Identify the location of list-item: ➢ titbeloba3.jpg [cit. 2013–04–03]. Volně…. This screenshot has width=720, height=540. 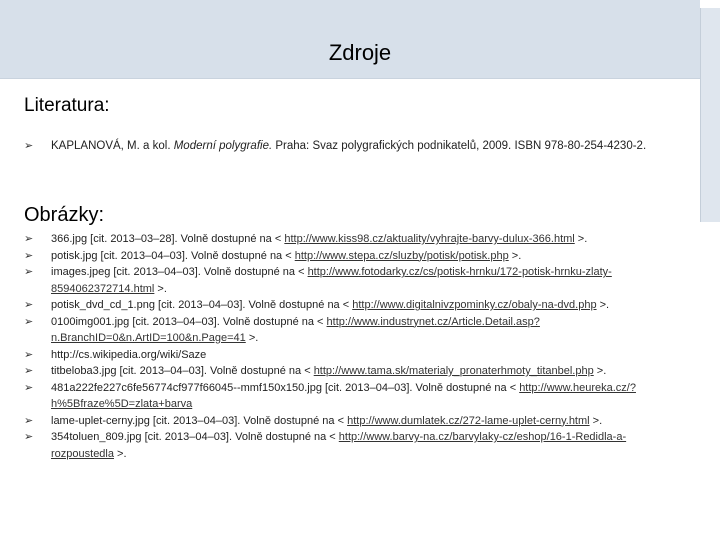
(354, 371).